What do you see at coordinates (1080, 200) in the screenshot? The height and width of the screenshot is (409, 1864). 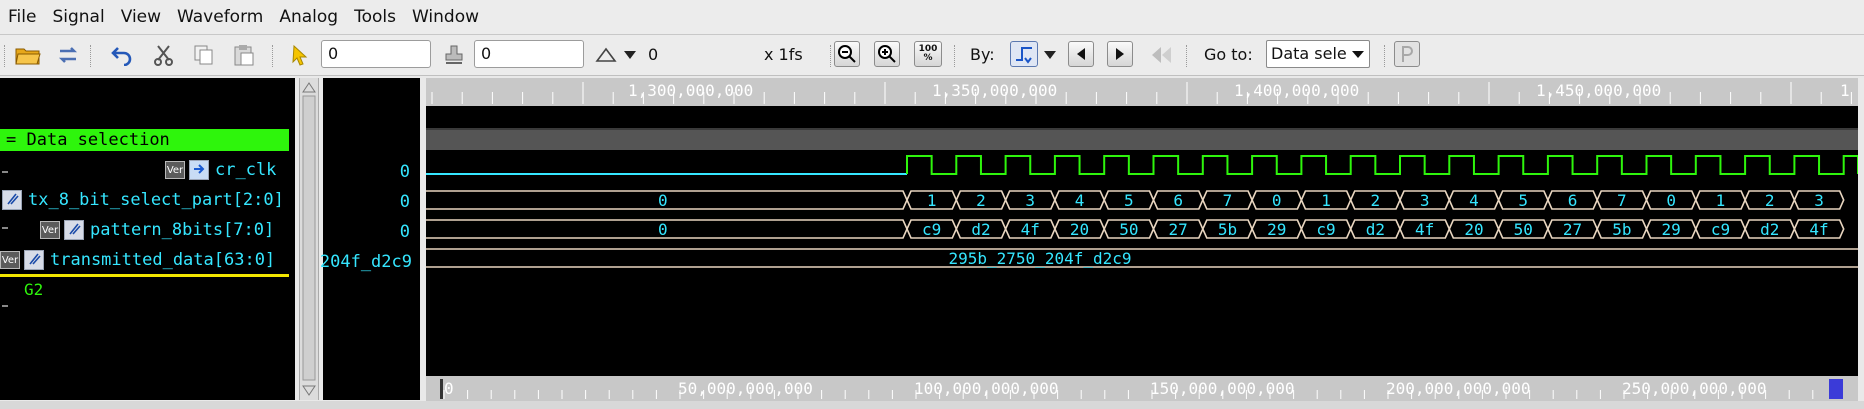 I see `bus-value: 4` at bounding box center [1080, 200].